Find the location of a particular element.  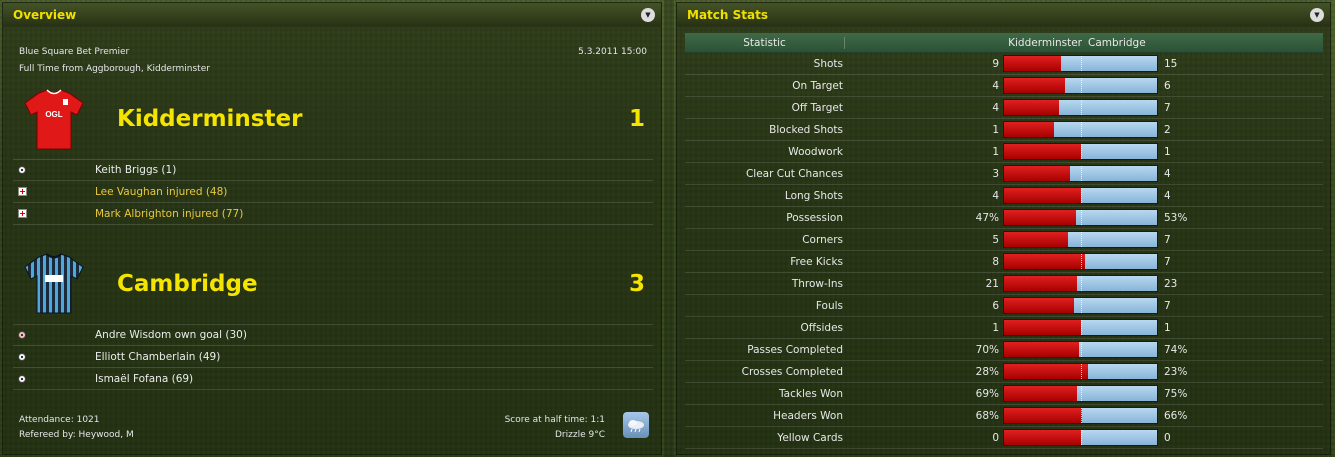

list-item: Lee Vaughan injured (48) is located at coordinates (333, 192).